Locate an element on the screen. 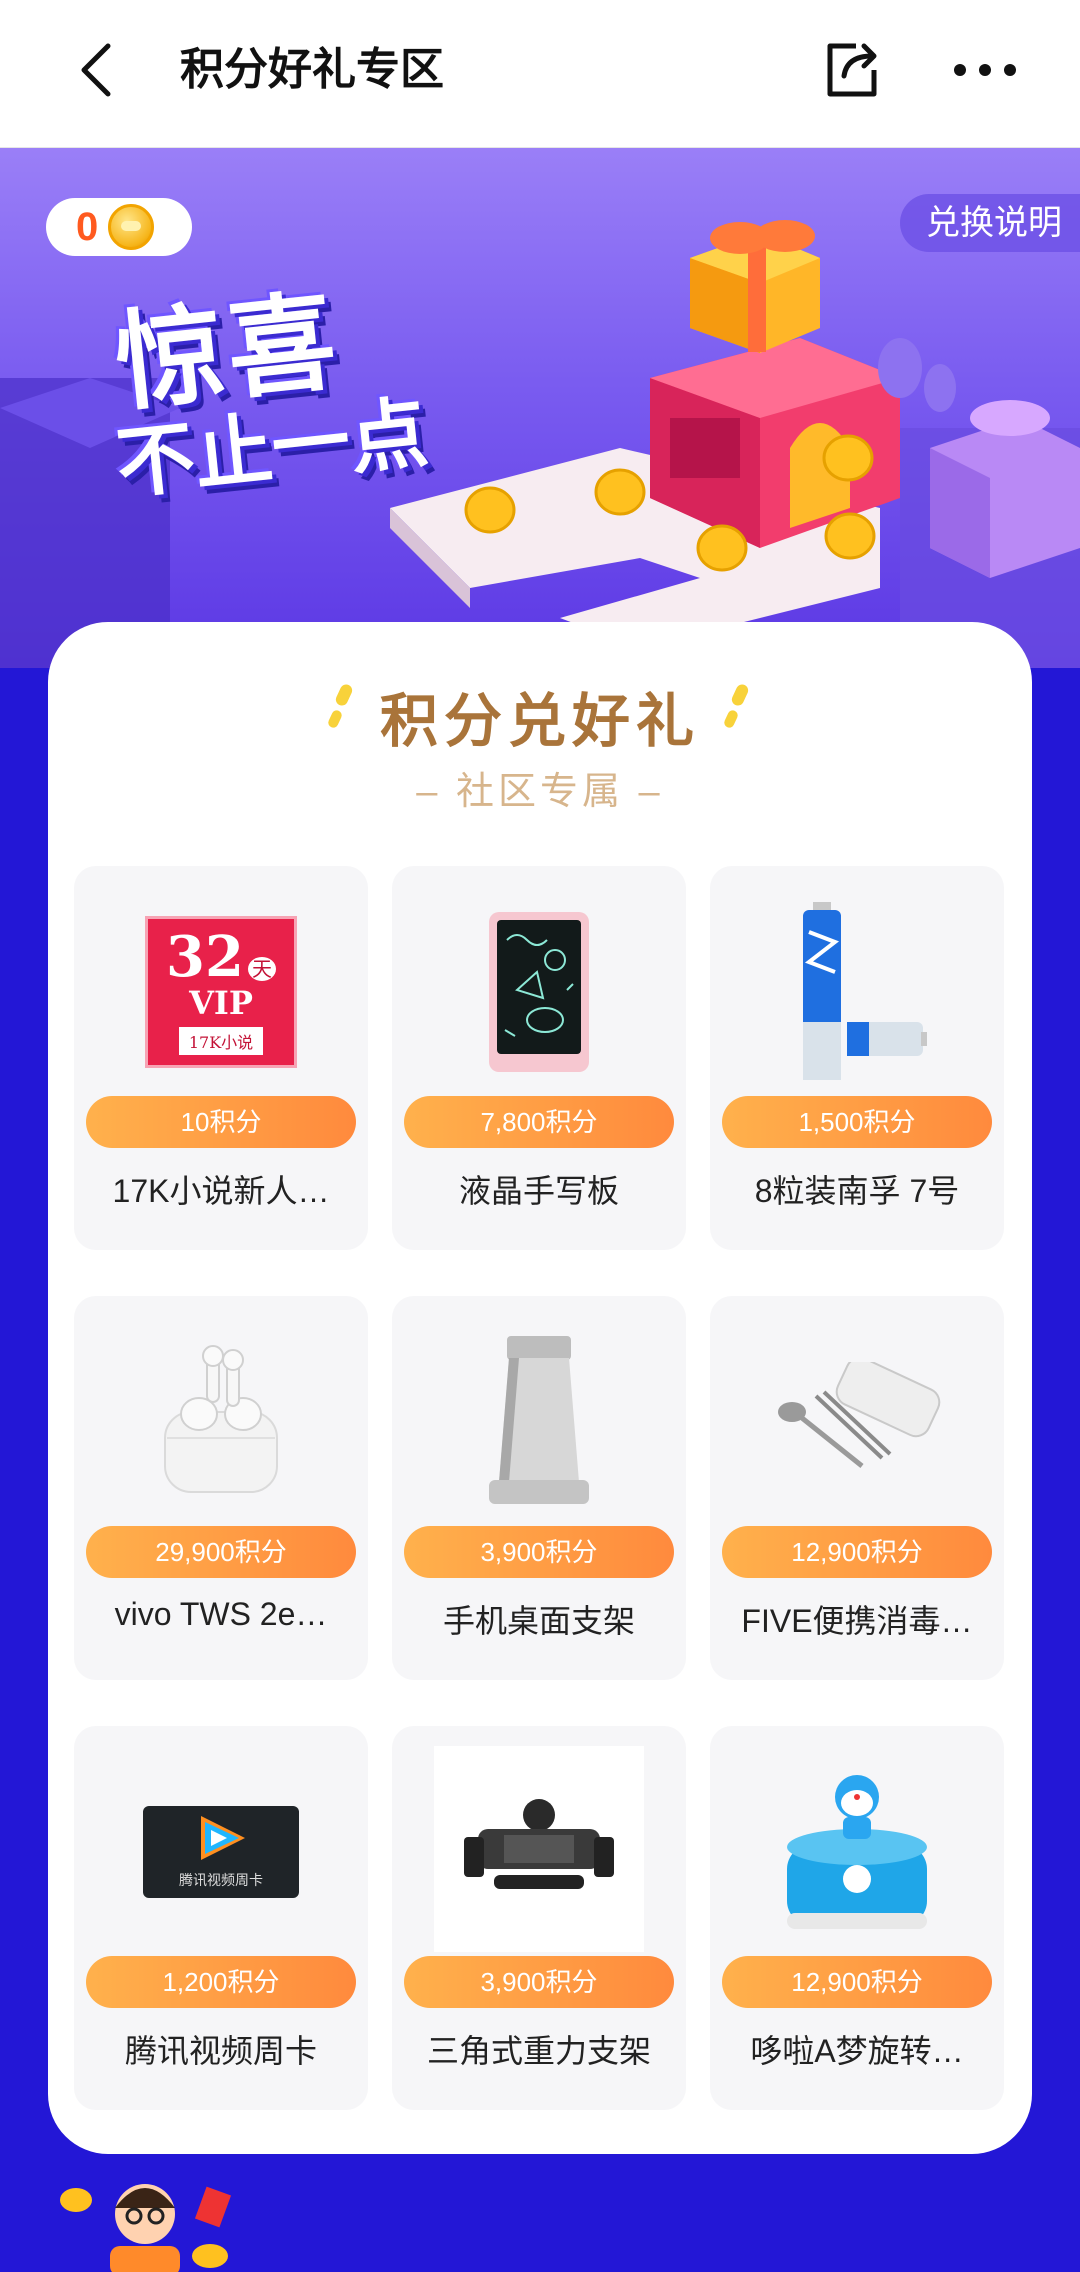 The width and height of the screenshot is (1080, 2272). vip-card-image: 32 天 VIP 17K小说 is located at coordinates (221, 992).